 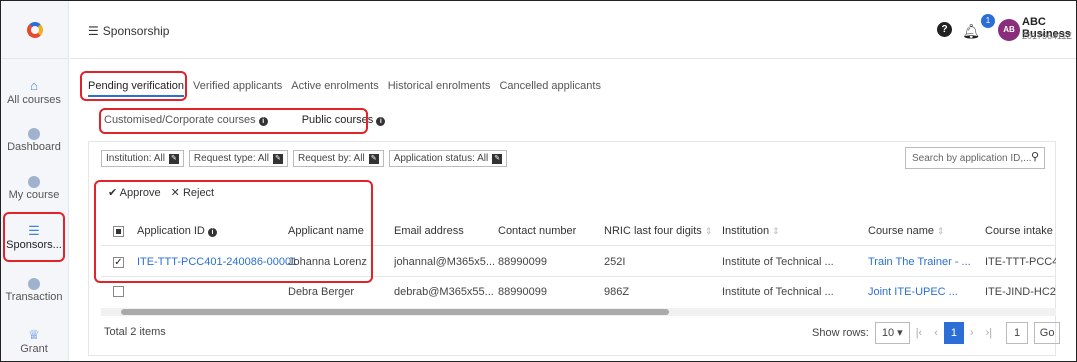 What do you see at coordinates (906, 231) in the screenshot?
I see `col-course-name: Course name ⇕` at bounding box center [906, 231].